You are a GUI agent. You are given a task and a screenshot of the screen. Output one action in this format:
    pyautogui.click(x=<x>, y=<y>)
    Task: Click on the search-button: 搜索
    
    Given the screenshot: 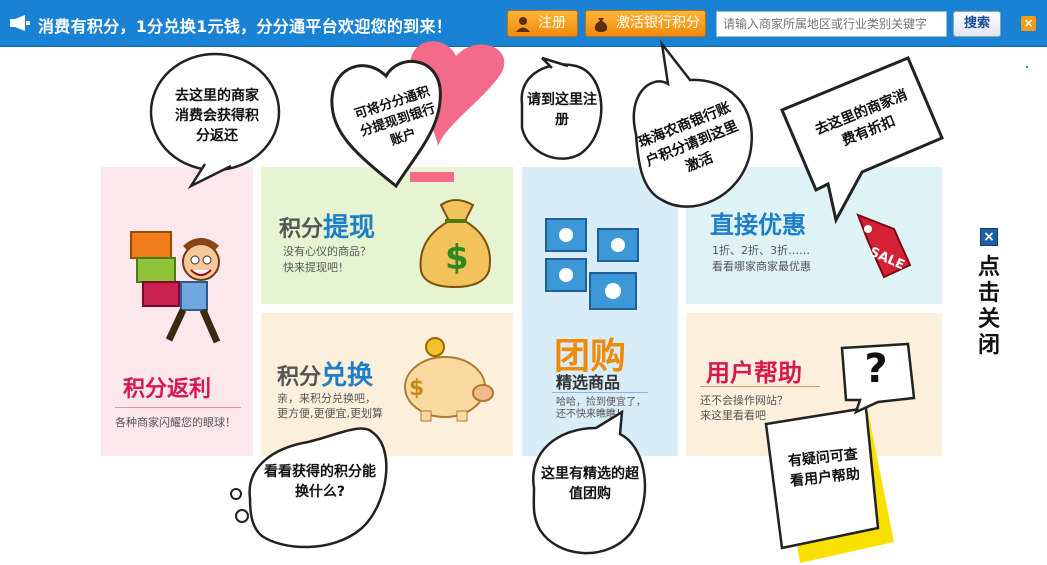 What is the action you would take?
    pyautogui.click(x=977, y=24)
    